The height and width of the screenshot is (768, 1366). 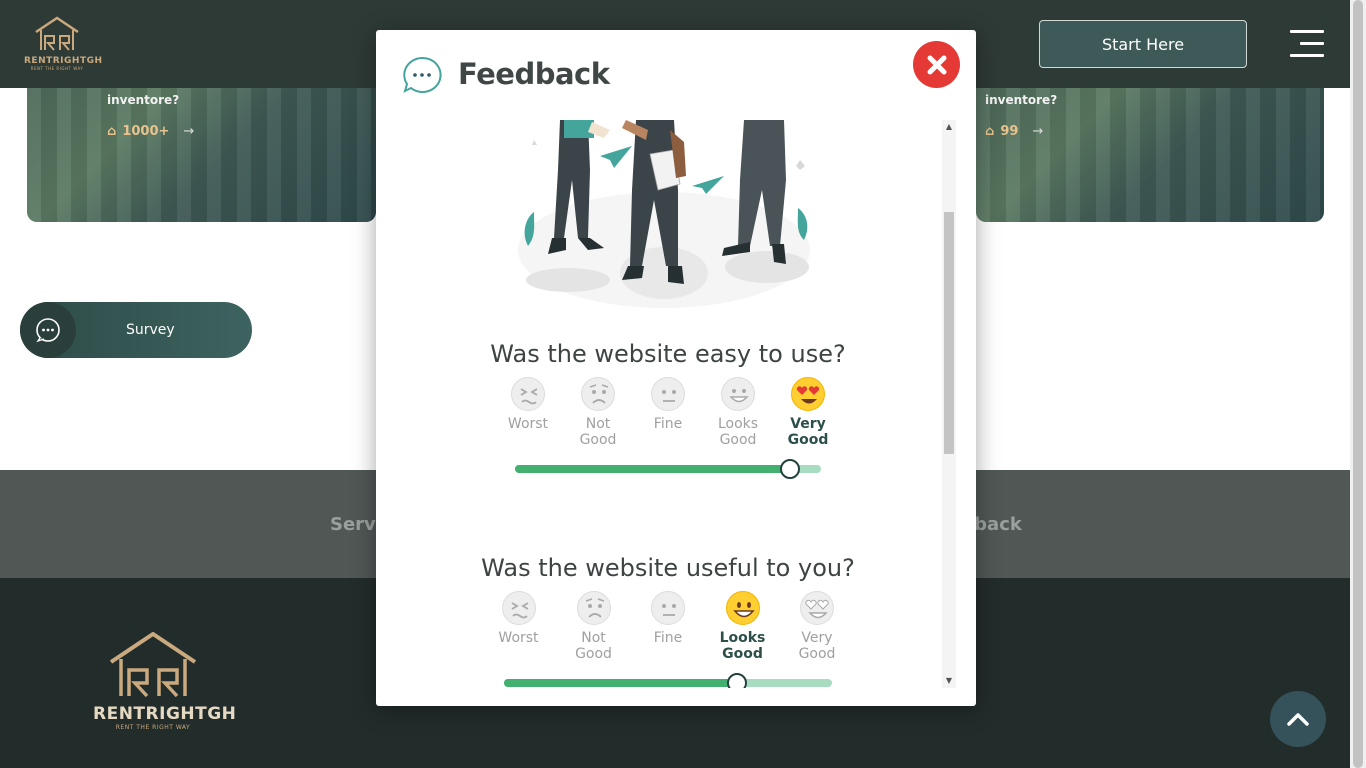 I want to click on close-button, so click(x=936, y=64).